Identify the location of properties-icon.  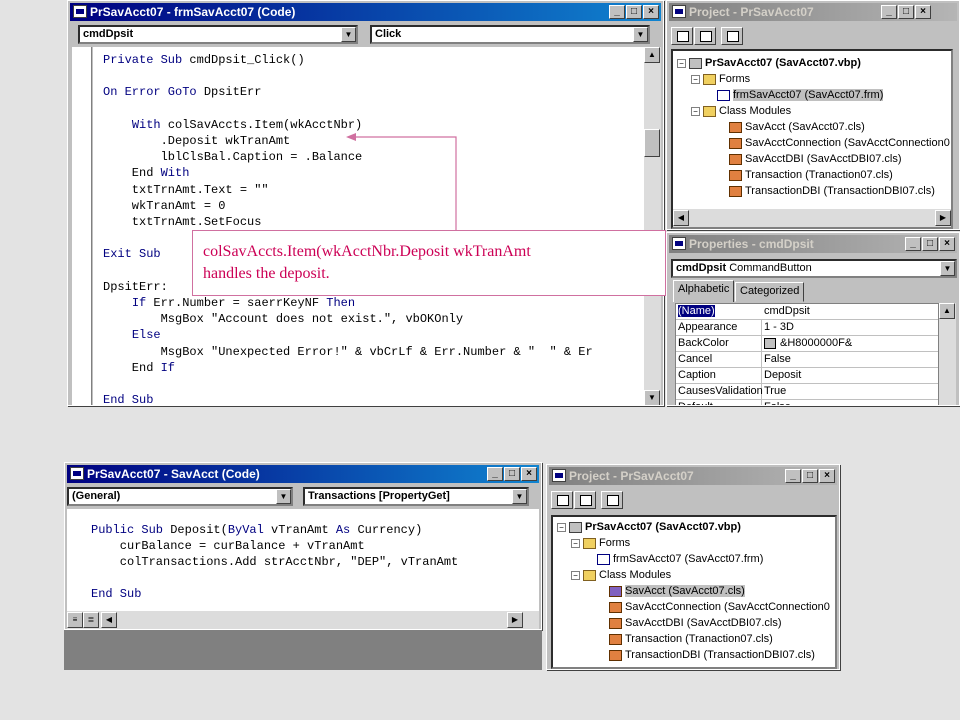
(679, 243).